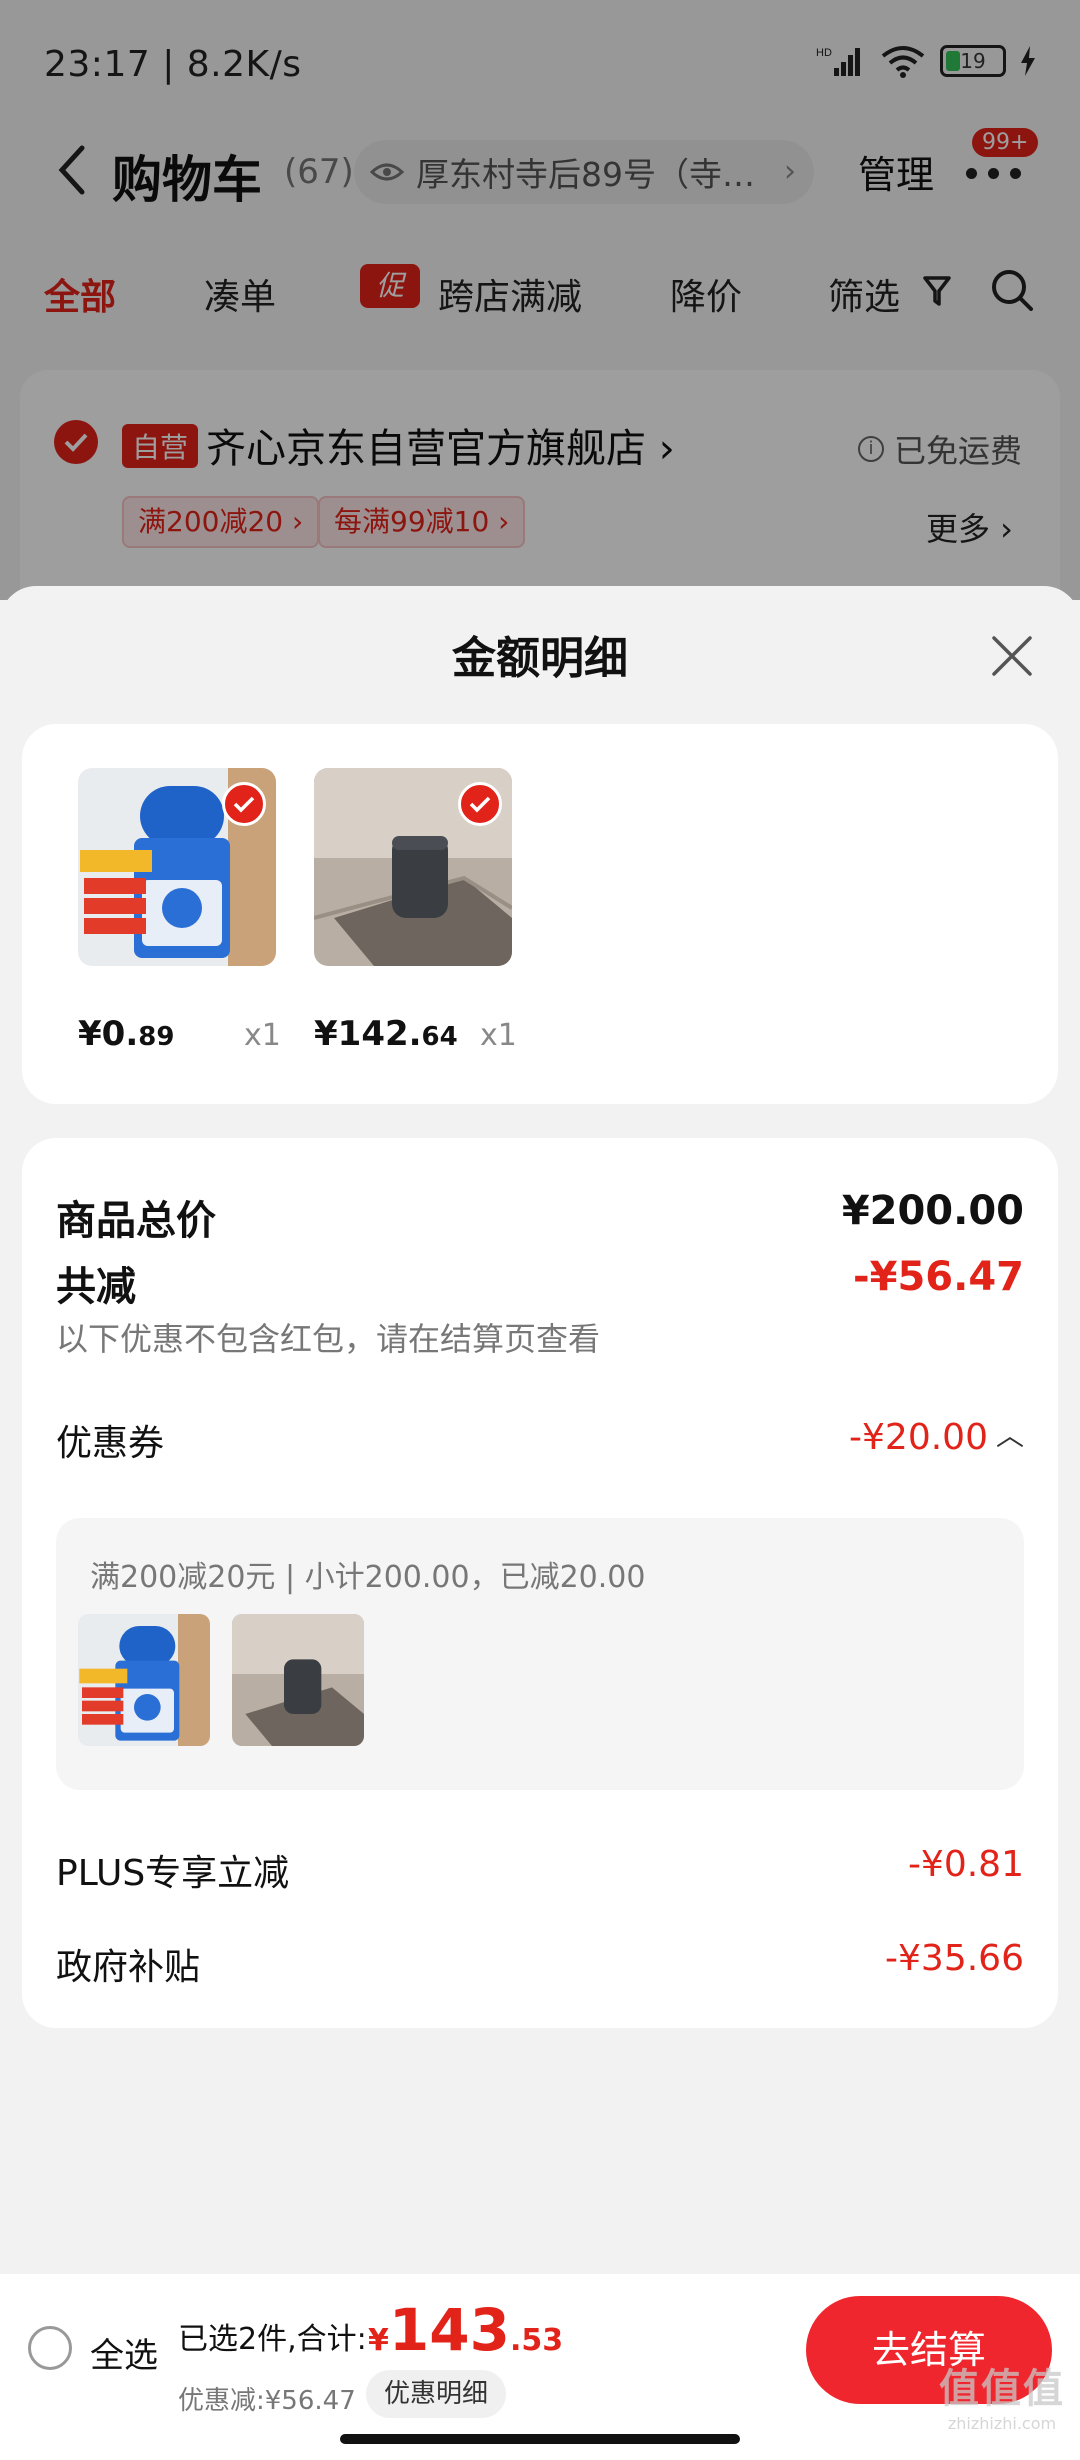 This screenshot has height=2460, width=1080. Describe the element at coordinates (110, 1443) in the screenshot. I see `coupon-label: 优惠券` at that location.